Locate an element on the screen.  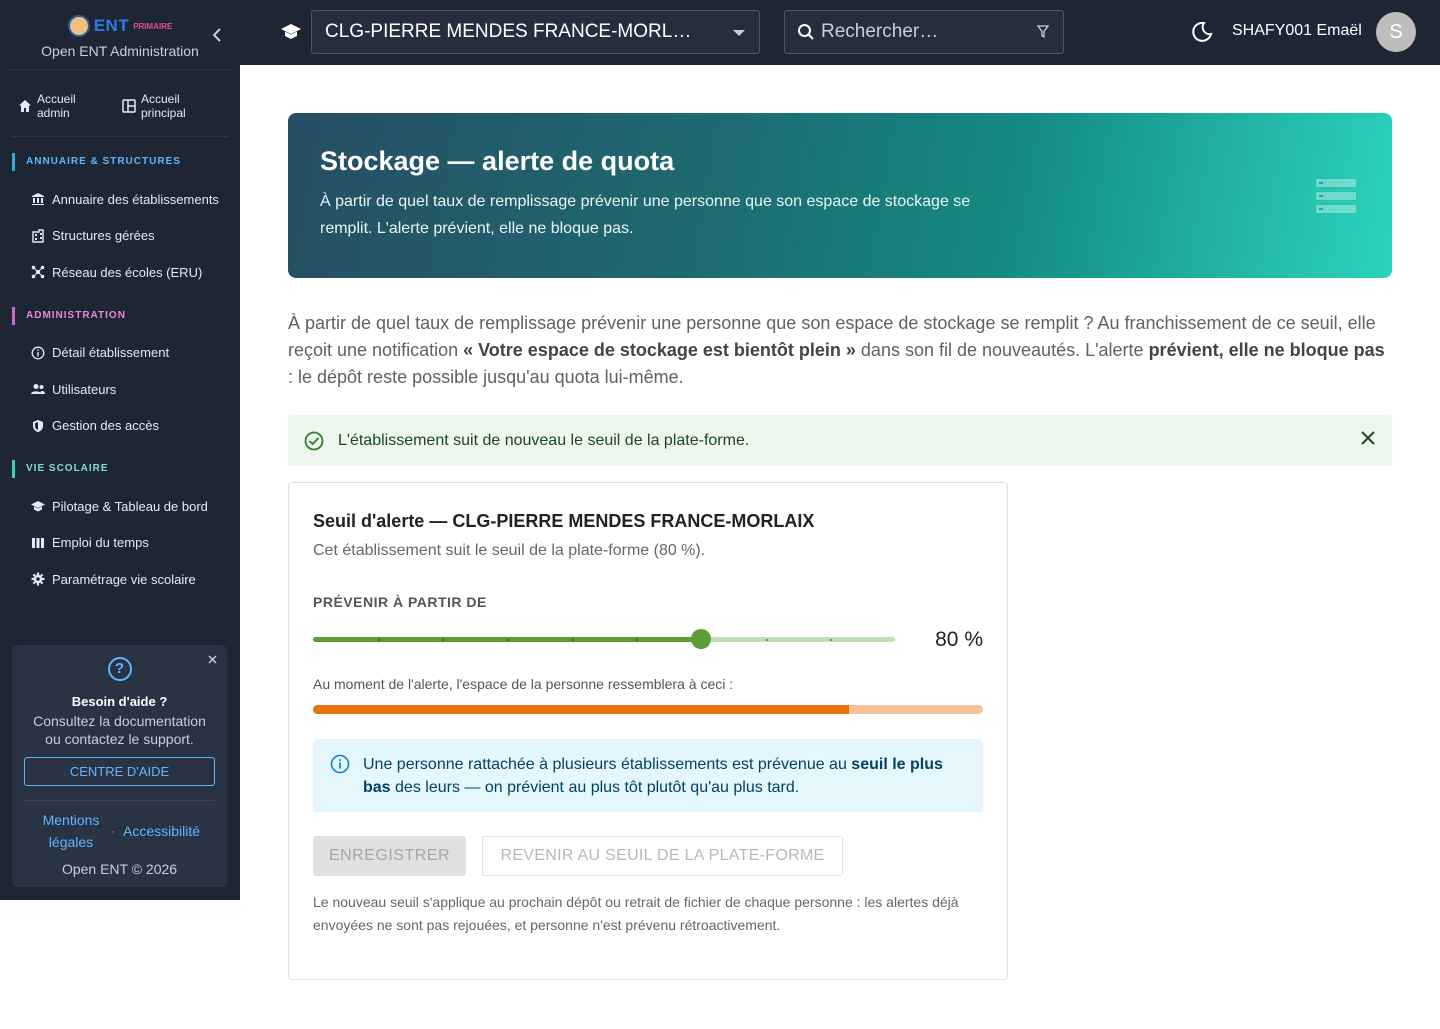
collapse-sidebar-button is located at coordinates (217, 35).